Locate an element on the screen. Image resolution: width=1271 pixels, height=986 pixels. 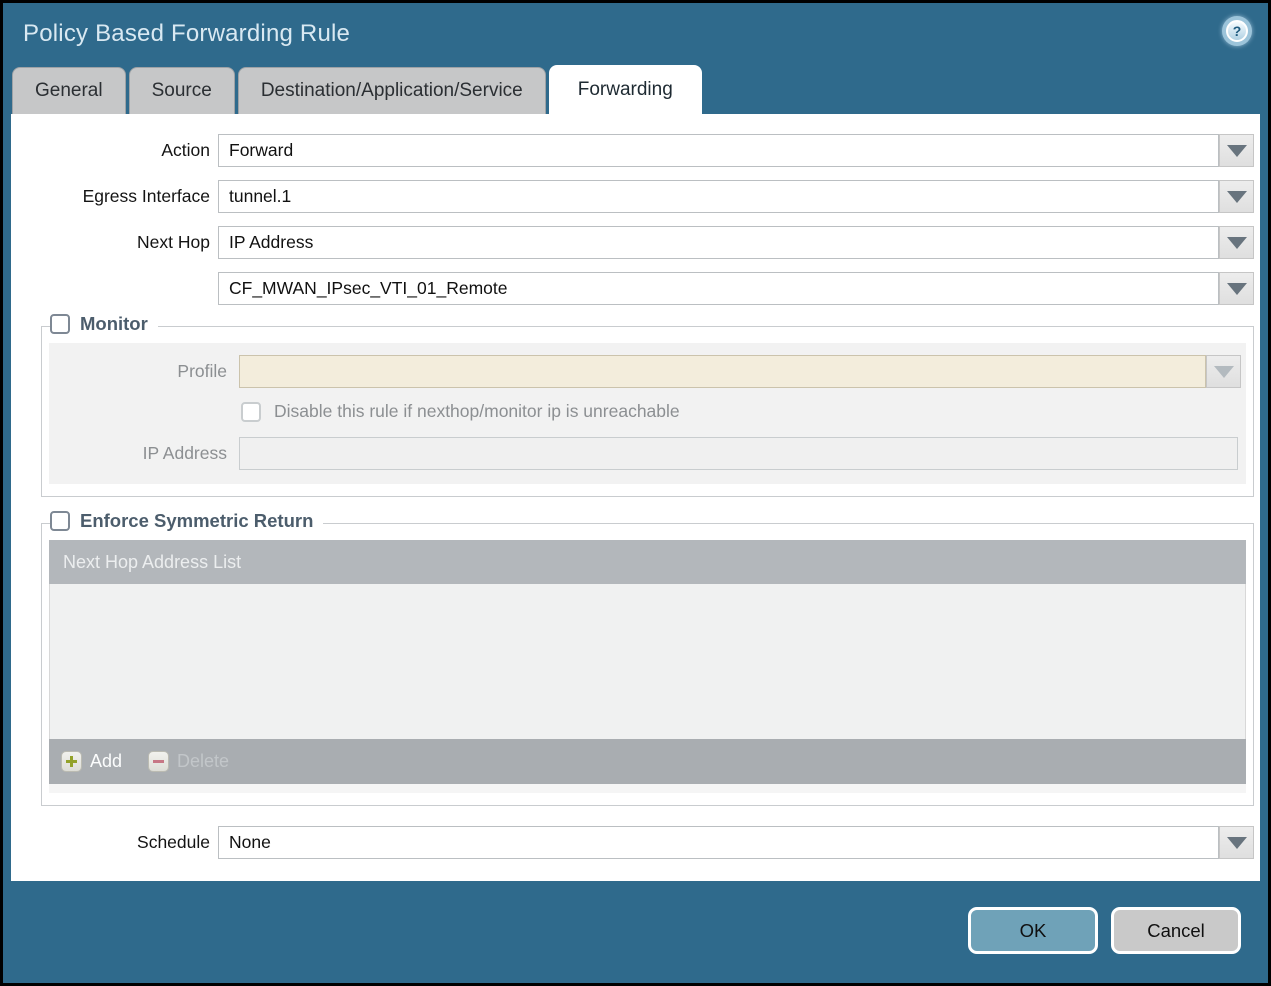
action-row: Action is located at coordinates (632, 150).